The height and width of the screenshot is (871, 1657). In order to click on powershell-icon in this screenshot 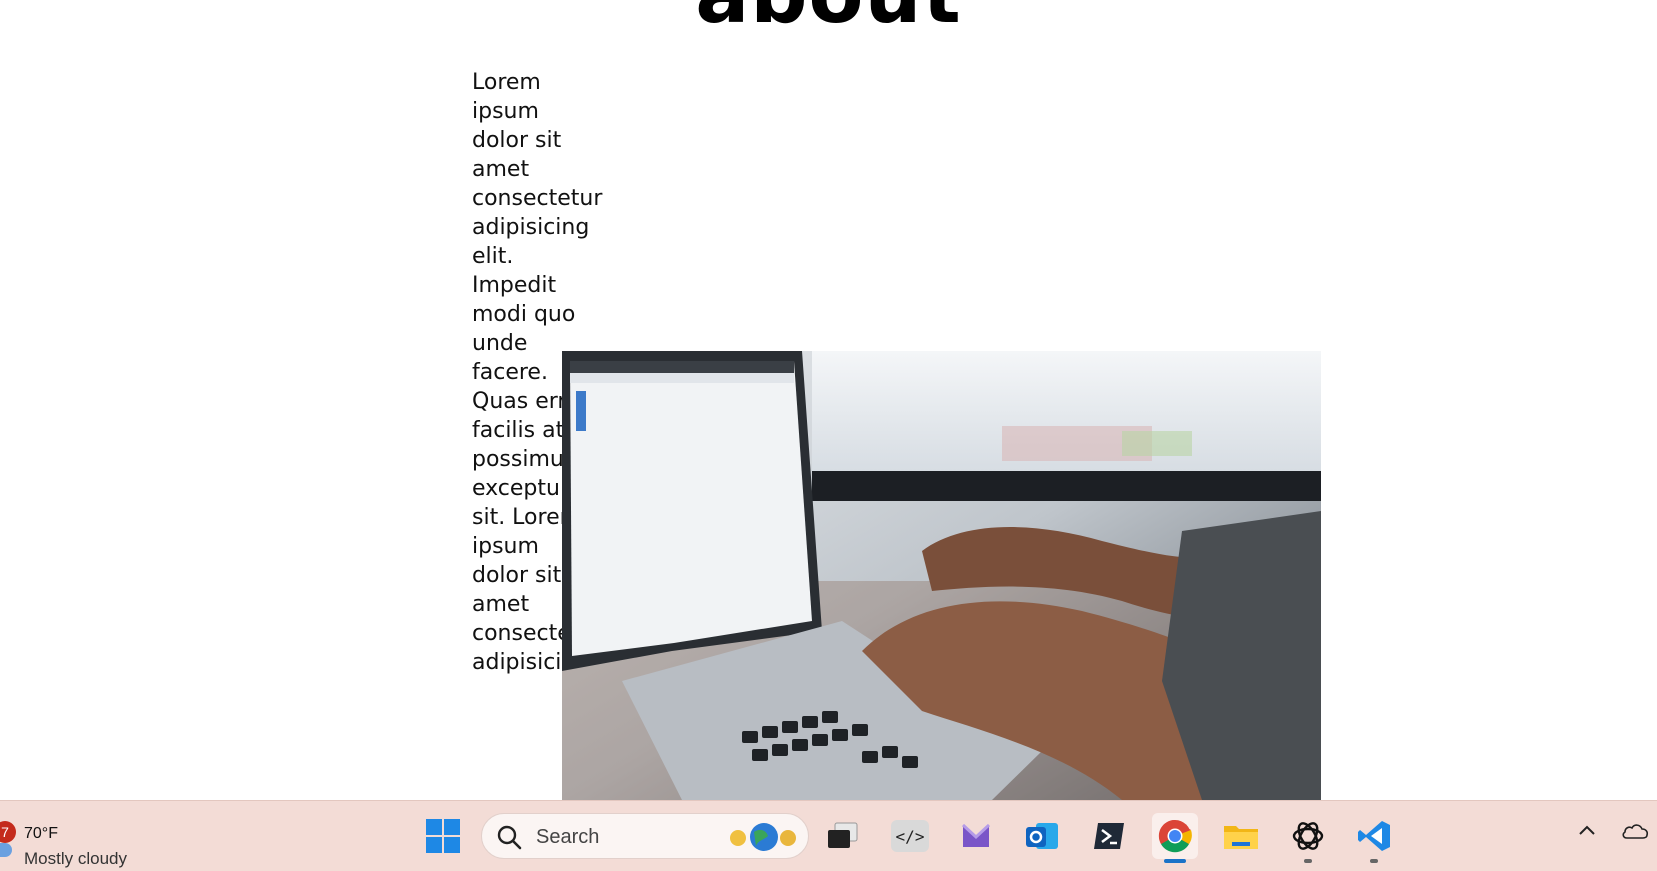, I will do `click(1109, 836)`.